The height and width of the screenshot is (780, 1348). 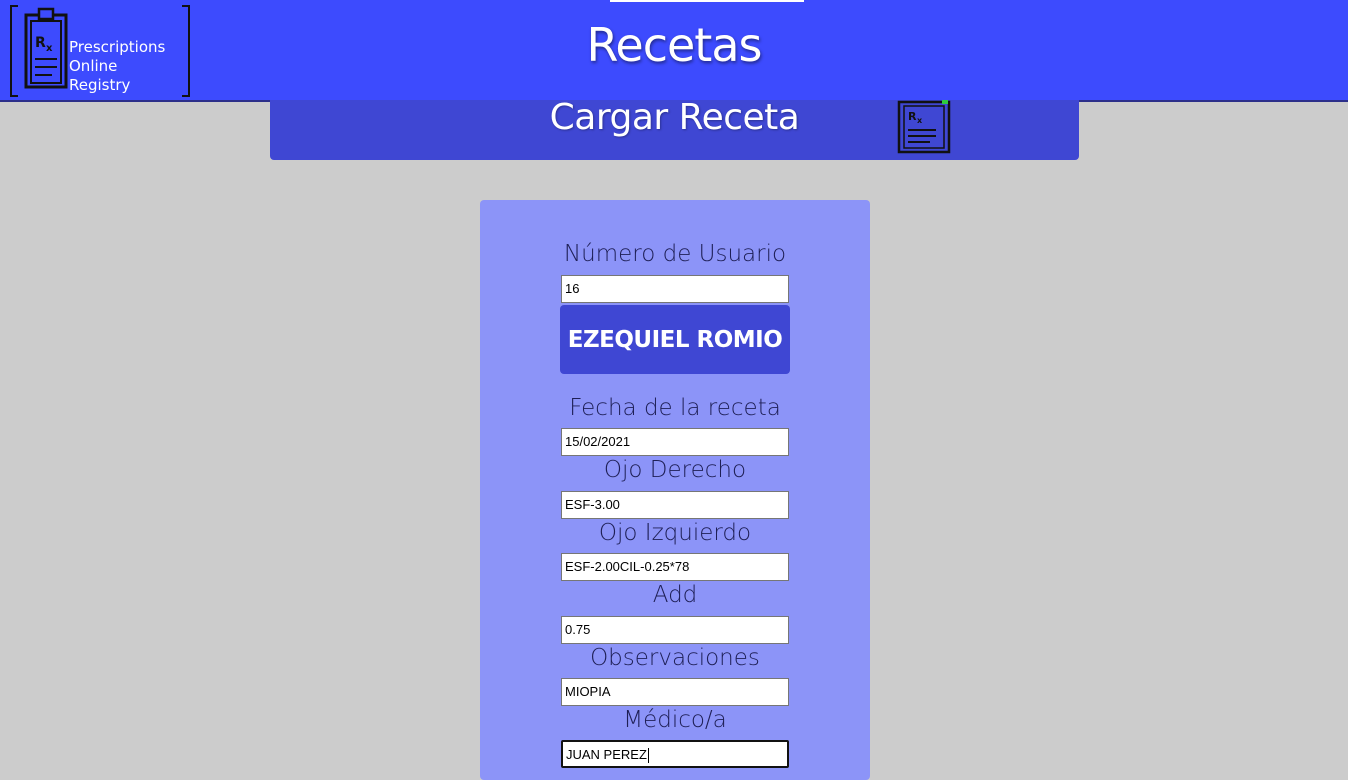 What do you see at coordinates (675, 658) in the screenshot?
I see `observations-label: Observaciones` at bounding box center [675, 658].